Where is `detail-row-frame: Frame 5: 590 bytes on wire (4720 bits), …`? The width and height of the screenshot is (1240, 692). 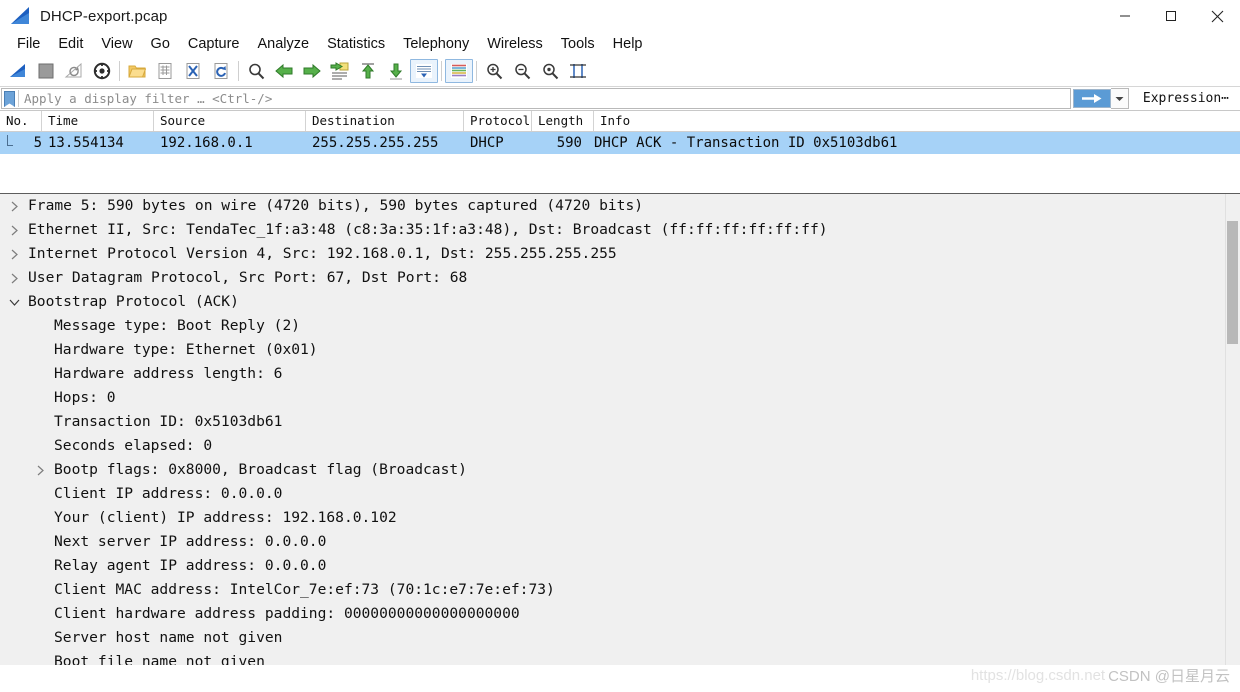 detail-row-frame: Frame 5: 590 bytes on wire (4720 bits), … is located at coordinates (620, 206).